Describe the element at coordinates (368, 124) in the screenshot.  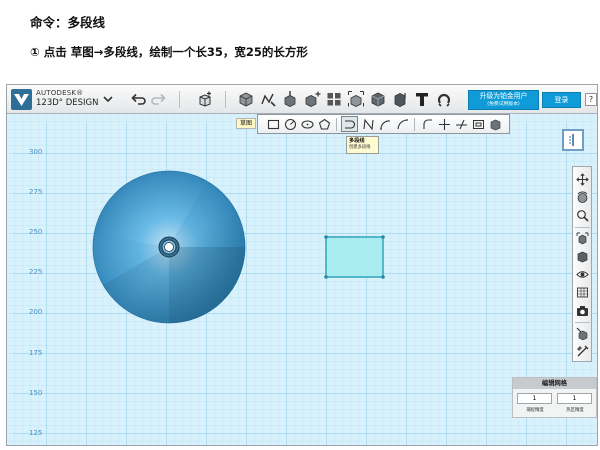
I see `sketch-spline-icon` at that location.